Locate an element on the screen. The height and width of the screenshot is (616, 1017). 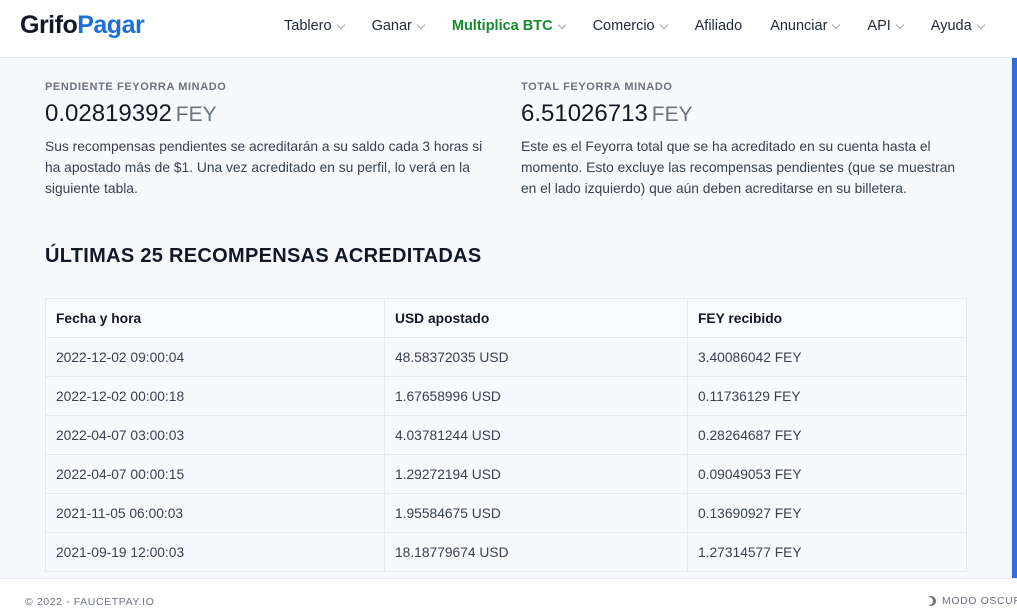
nav-item-comercio: Comercio is located at coordinates (630, 26).